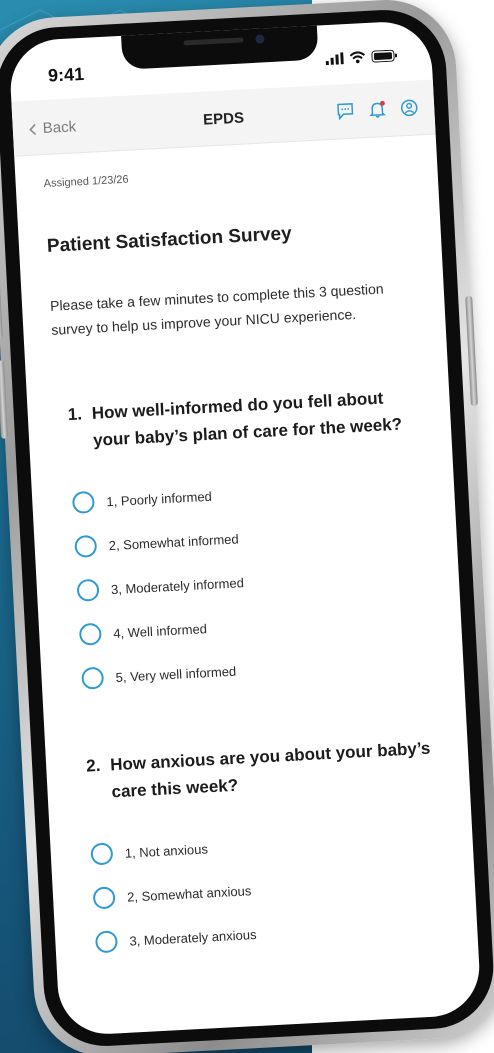  Describe the element at coordinates (384, 56) in the screenshot. I see `battery-icon` at that location.